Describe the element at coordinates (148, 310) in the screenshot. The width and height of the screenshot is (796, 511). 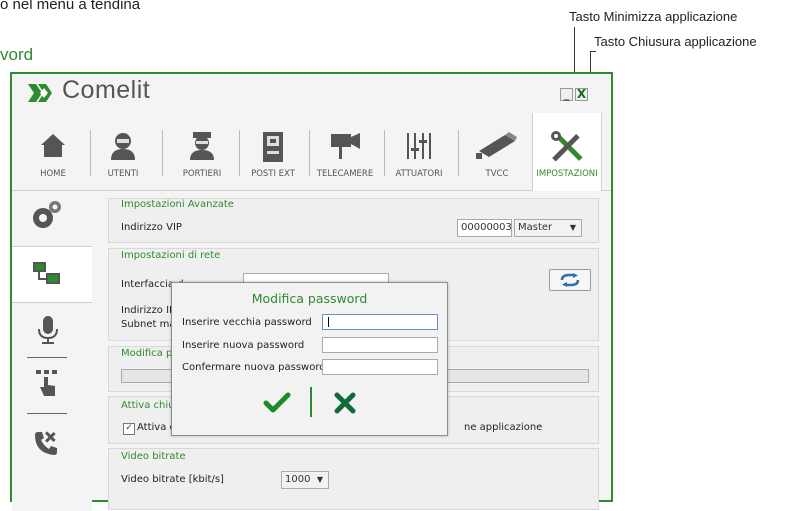
I see `ip-address-label: Indirizzo IP` at that location.